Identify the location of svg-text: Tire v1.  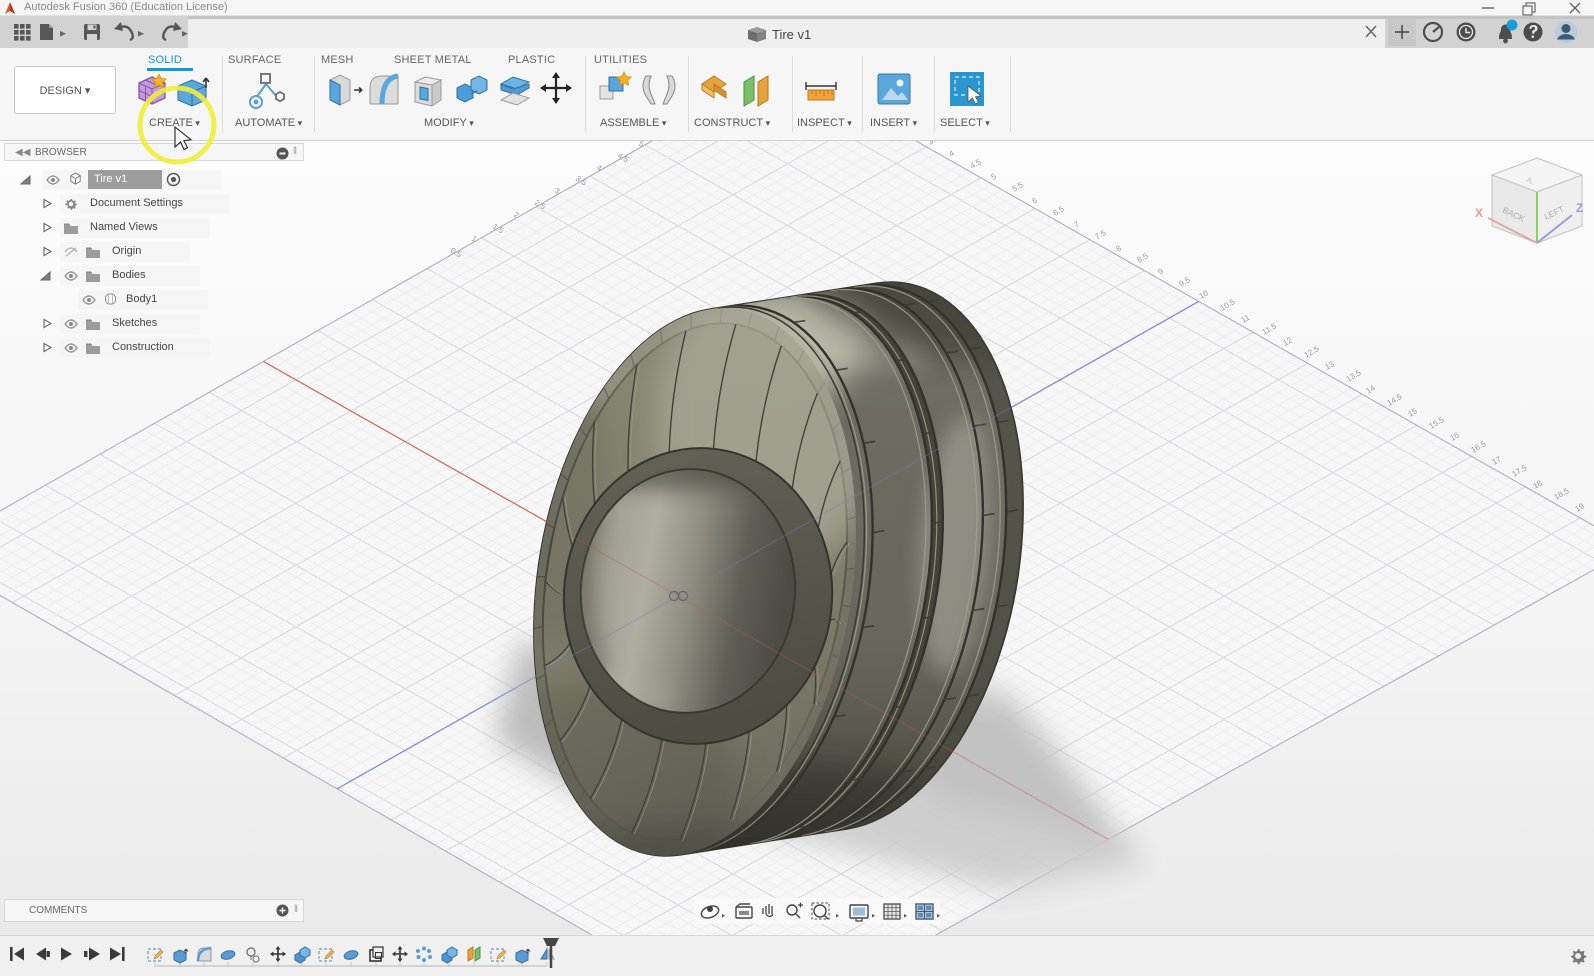
(791, 34).